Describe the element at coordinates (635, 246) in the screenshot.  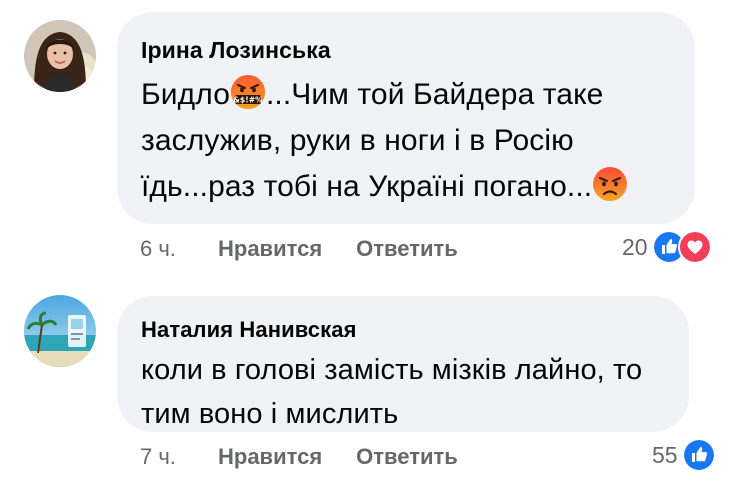
I see `reaction-count: 20` at that location.